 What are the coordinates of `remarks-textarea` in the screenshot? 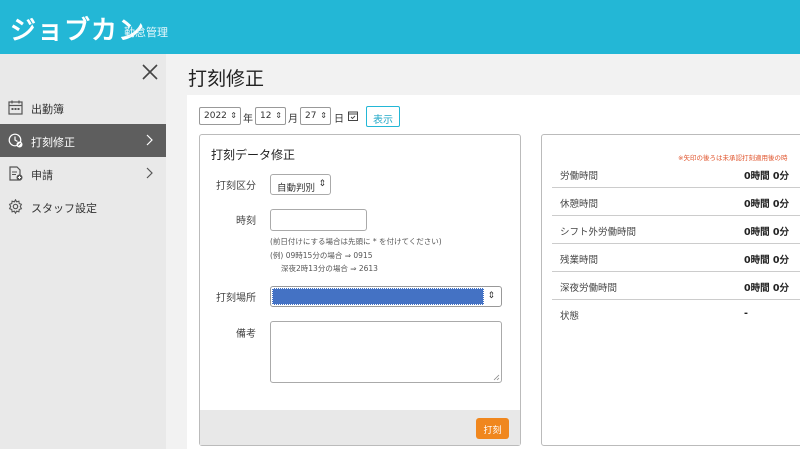 It's located at (386, 352).